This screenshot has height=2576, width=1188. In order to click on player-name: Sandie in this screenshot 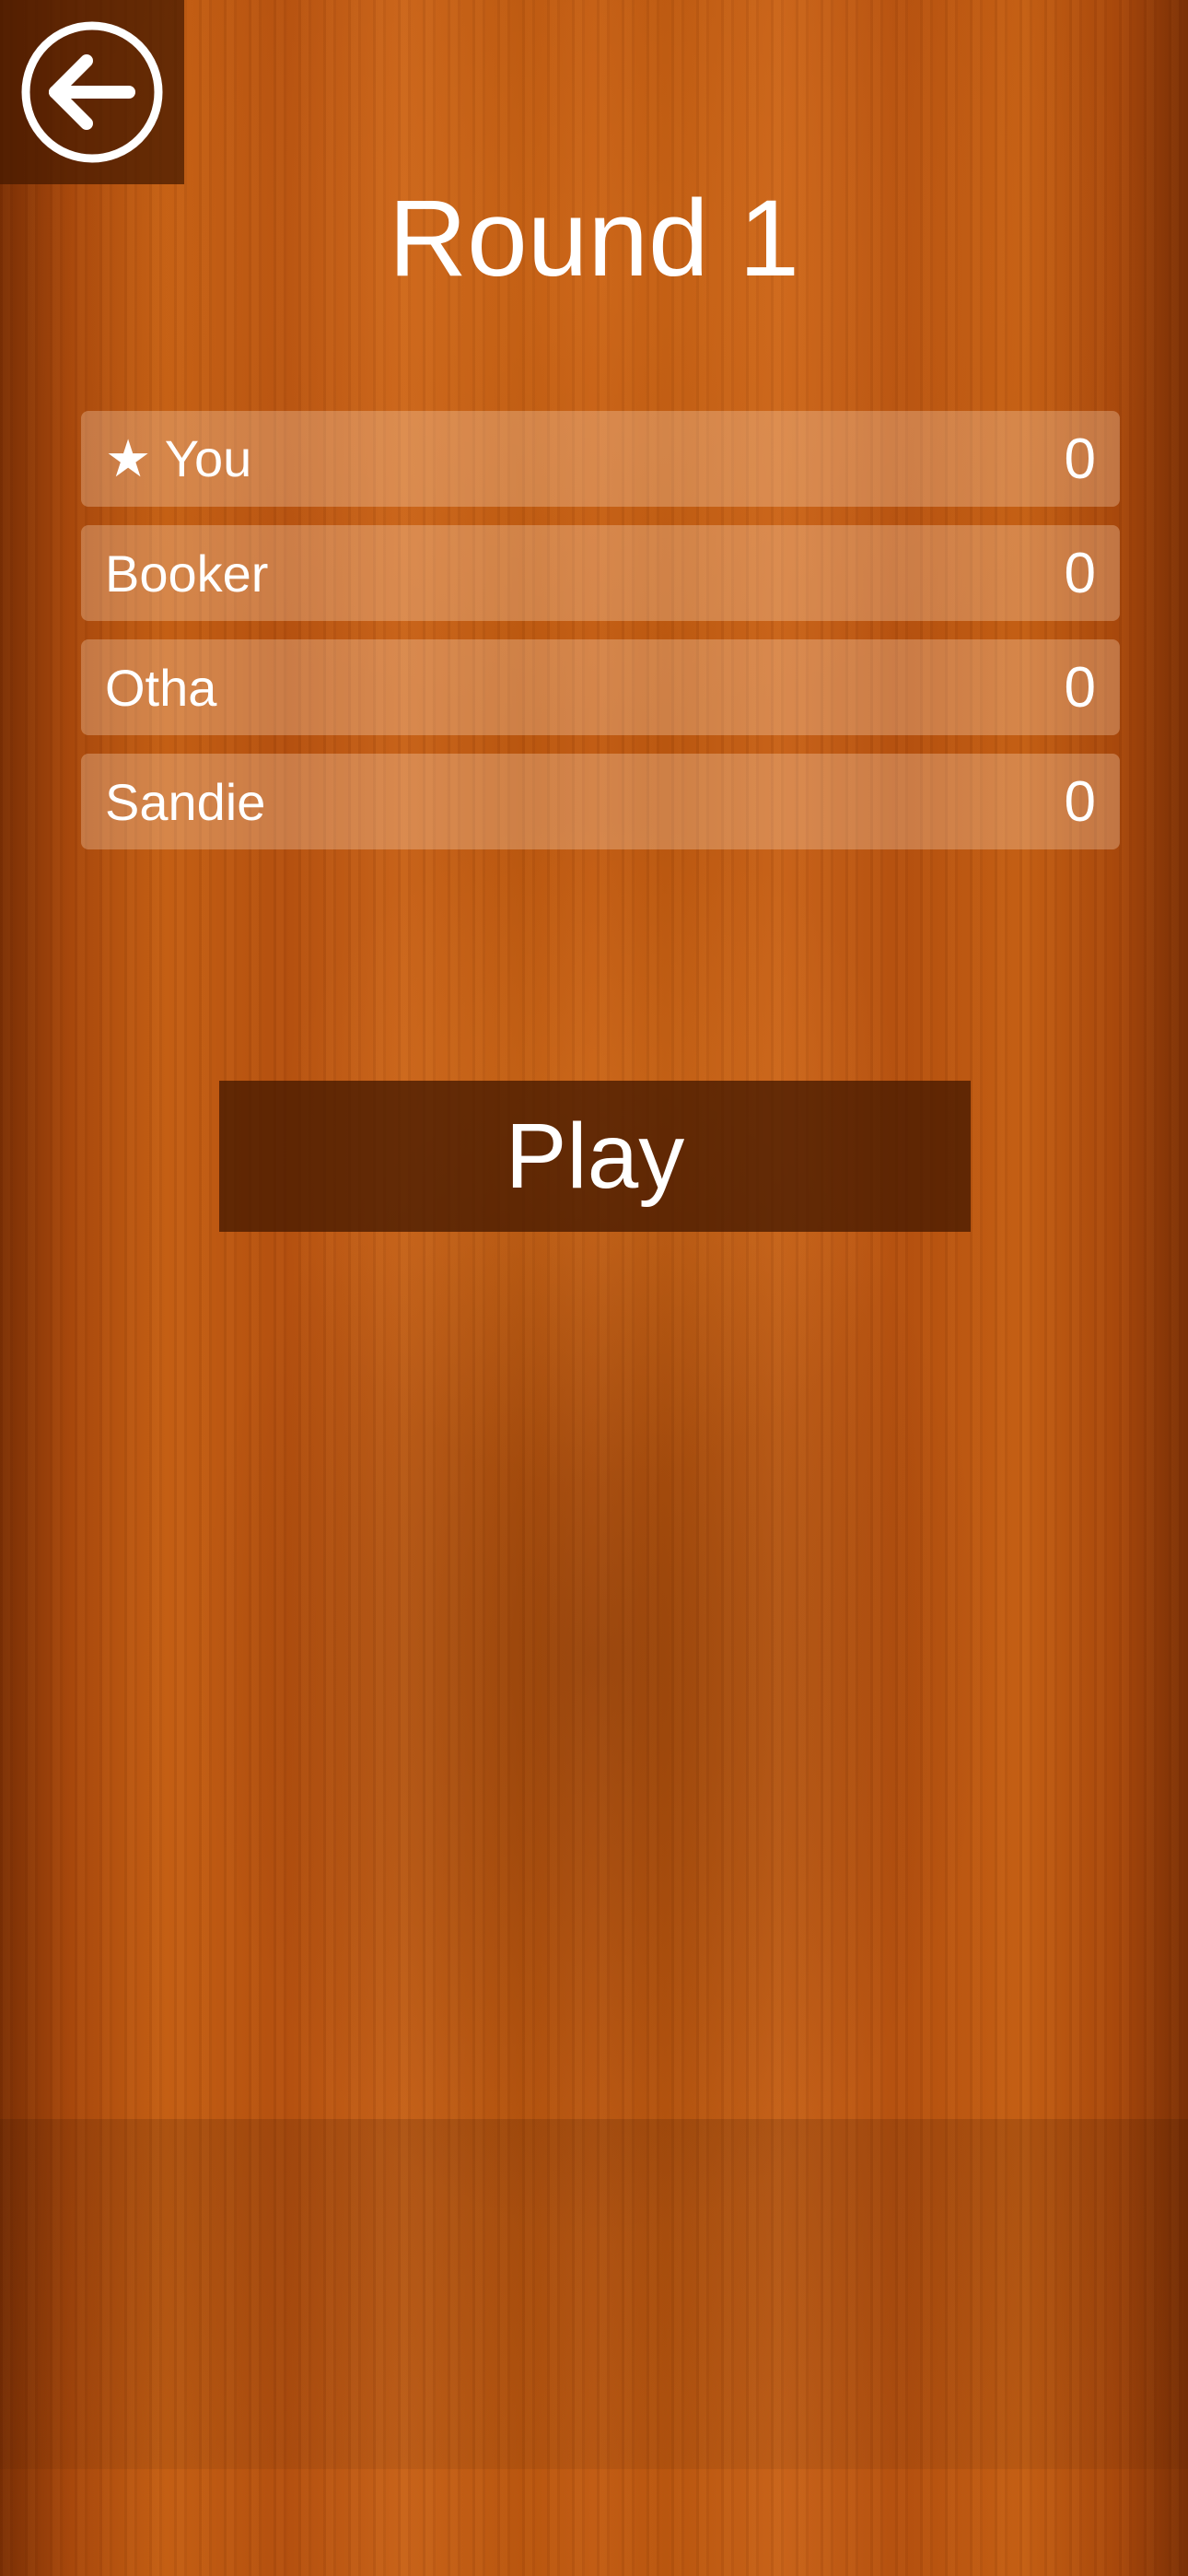, I will do `click(185, 801)`.